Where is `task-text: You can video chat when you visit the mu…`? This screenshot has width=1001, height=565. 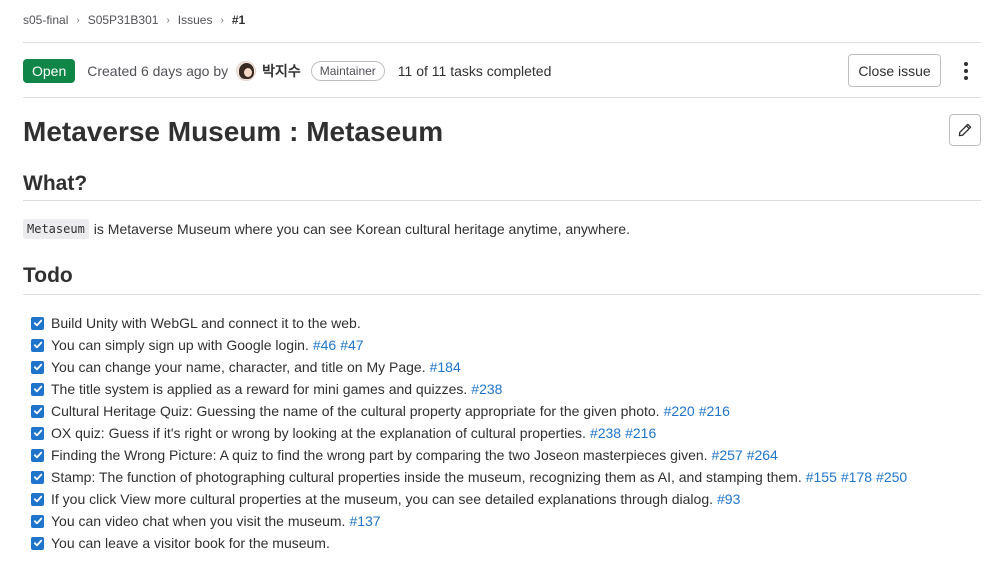 task-text: You can video chat when you visit the mu… is located at coordinates (198, 521).